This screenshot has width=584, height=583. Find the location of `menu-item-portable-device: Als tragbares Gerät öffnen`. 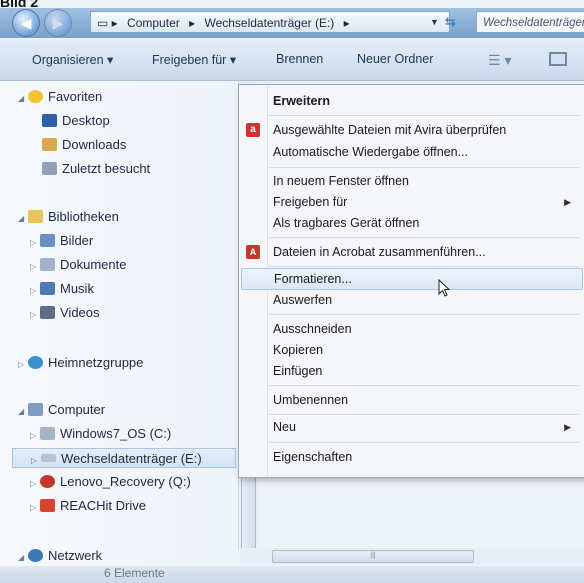

menu-item-portable-device: Als tragbares Gerät öffnen is located at coordinates (411, 223).